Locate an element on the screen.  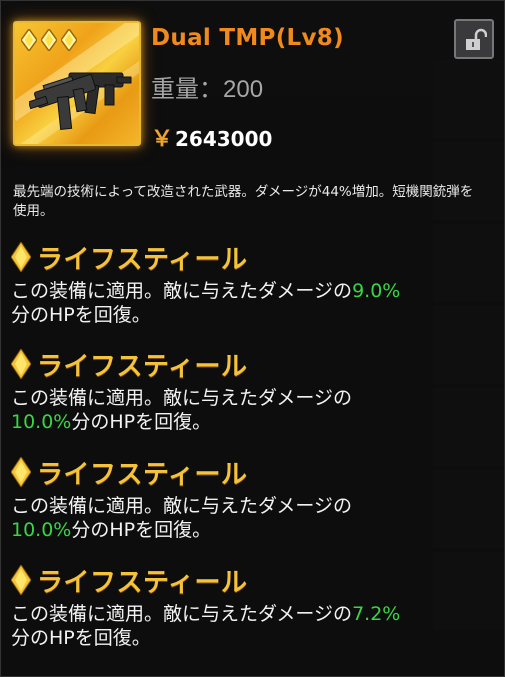
skill-description: この装備に適用。敵に与えたダメージの9.0% 分のHPを回復。 is located at coordinates (206, 303).